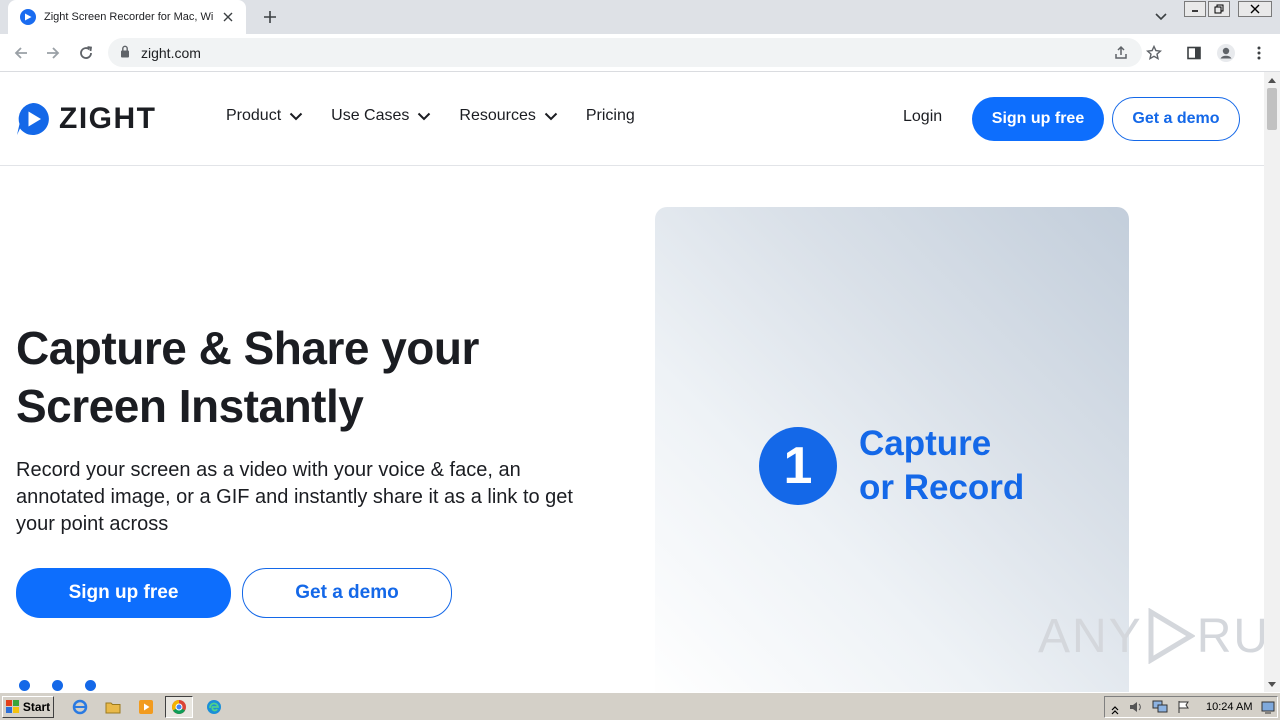 The width and height of the screenshot is (1280, 720). What do you see at coordinates (1259, 53) in the screenshot?
I see `browser-menu-icon` at bounding box center [1259, 53].